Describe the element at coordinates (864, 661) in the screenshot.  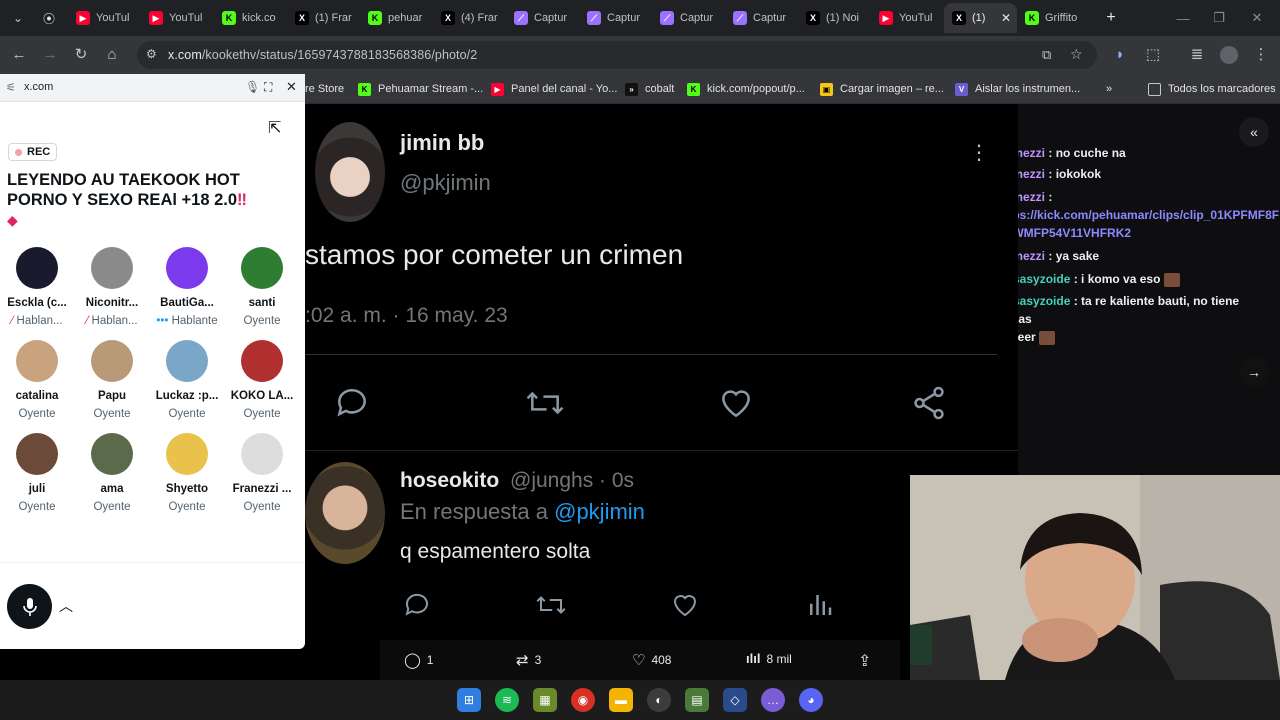
I see `share-icon: ⇪` at that location.